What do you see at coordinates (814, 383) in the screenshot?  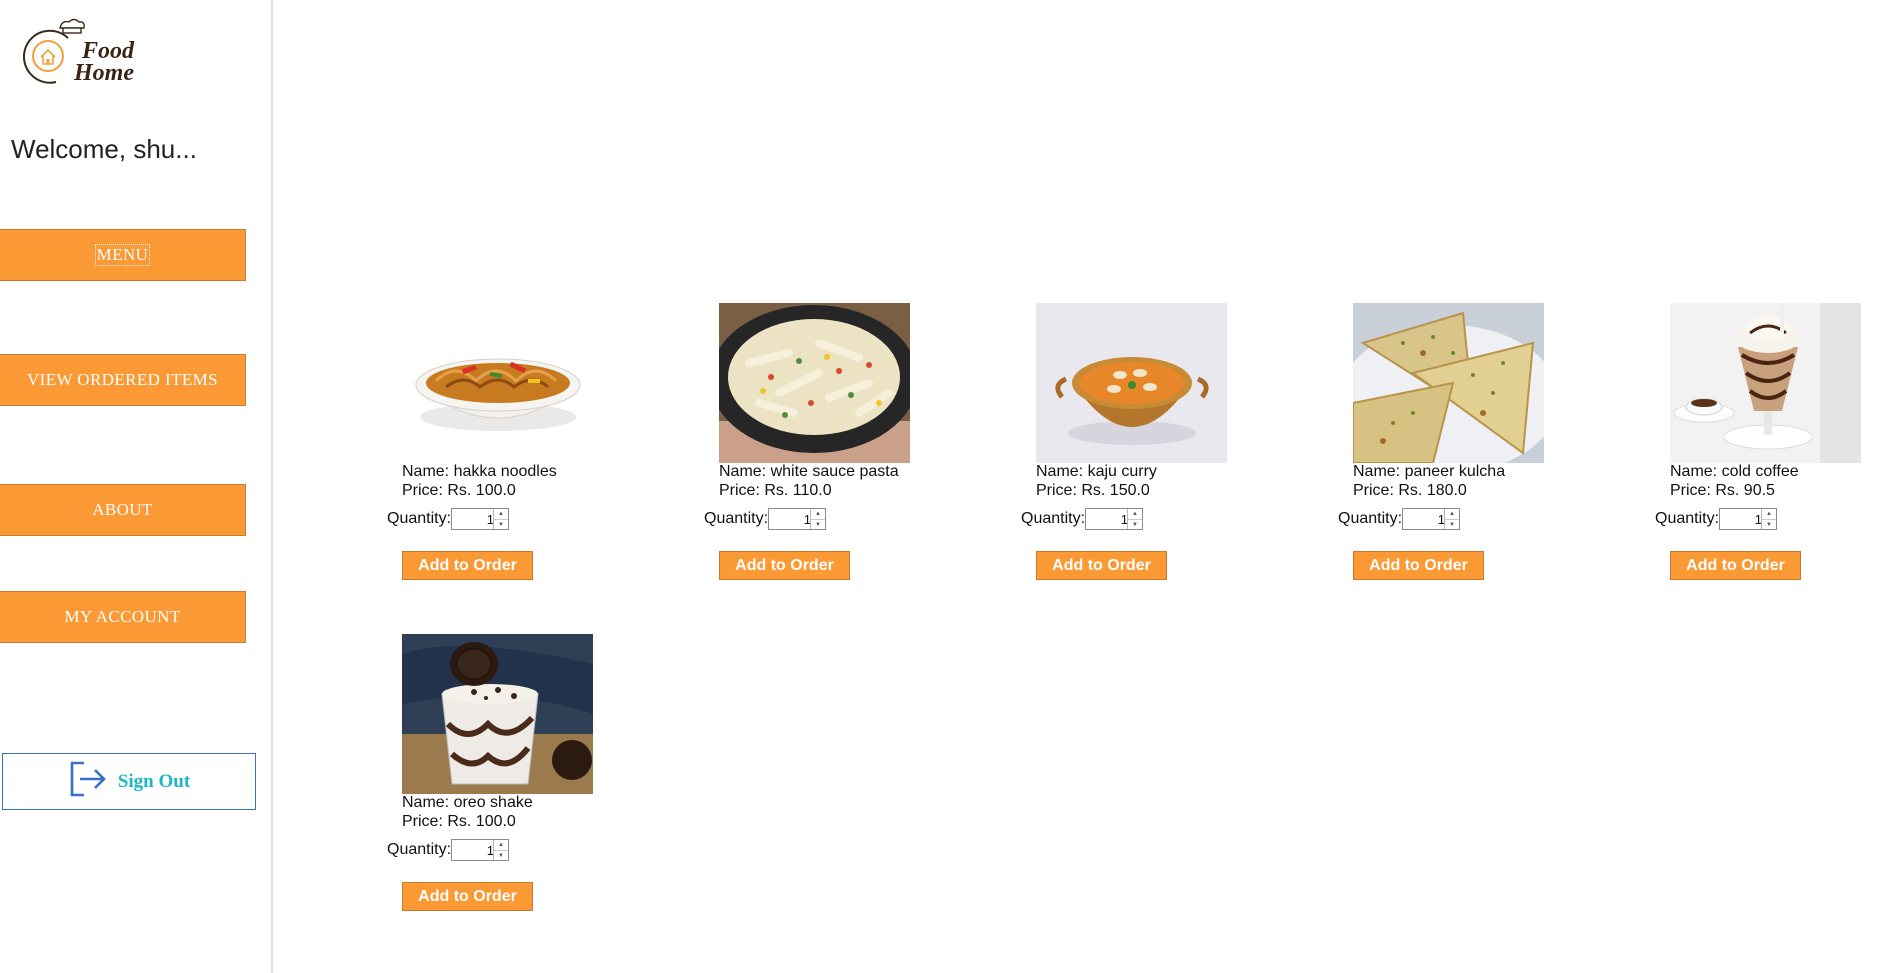 I see `pasta-image` at bounding box center [814, 383].